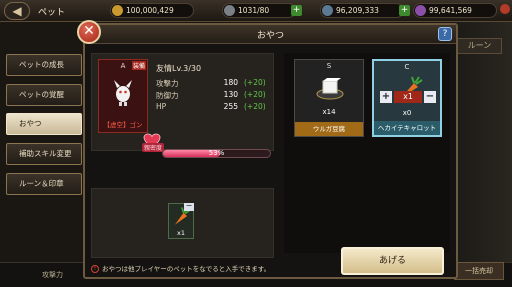 The width and height of the screenshot is (512, 287). I want to click on gem-icon, so click(327, 10).